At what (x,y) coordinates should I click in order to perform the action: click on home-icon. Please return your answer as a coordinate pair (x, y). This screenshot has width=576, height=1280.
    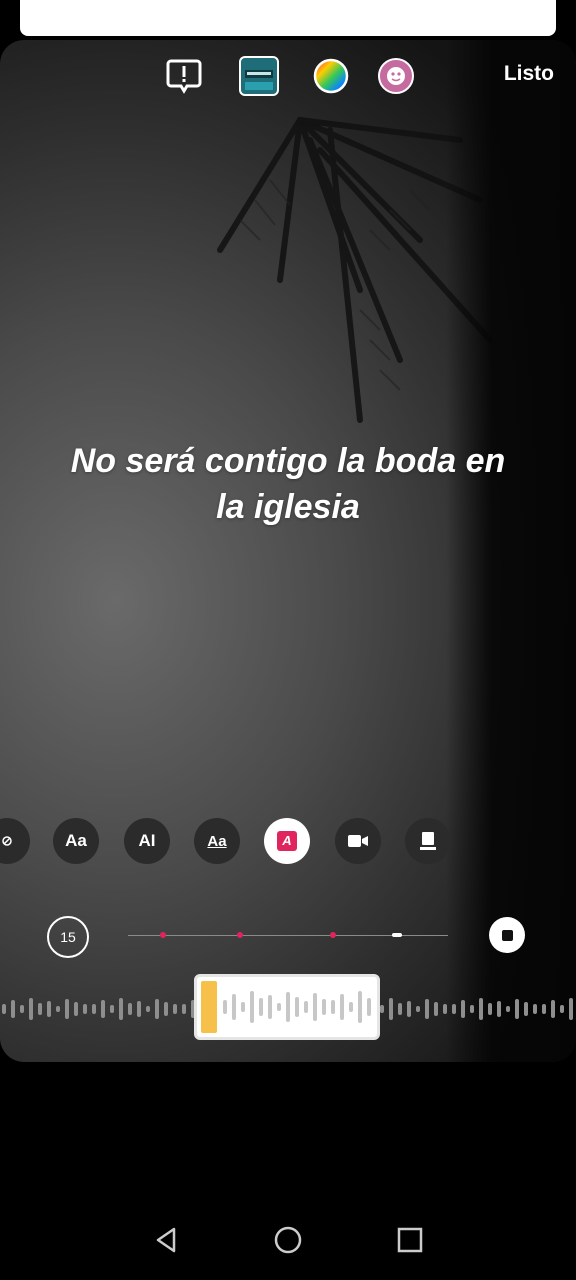
    Looking at the image, I should click on (288, 1240).